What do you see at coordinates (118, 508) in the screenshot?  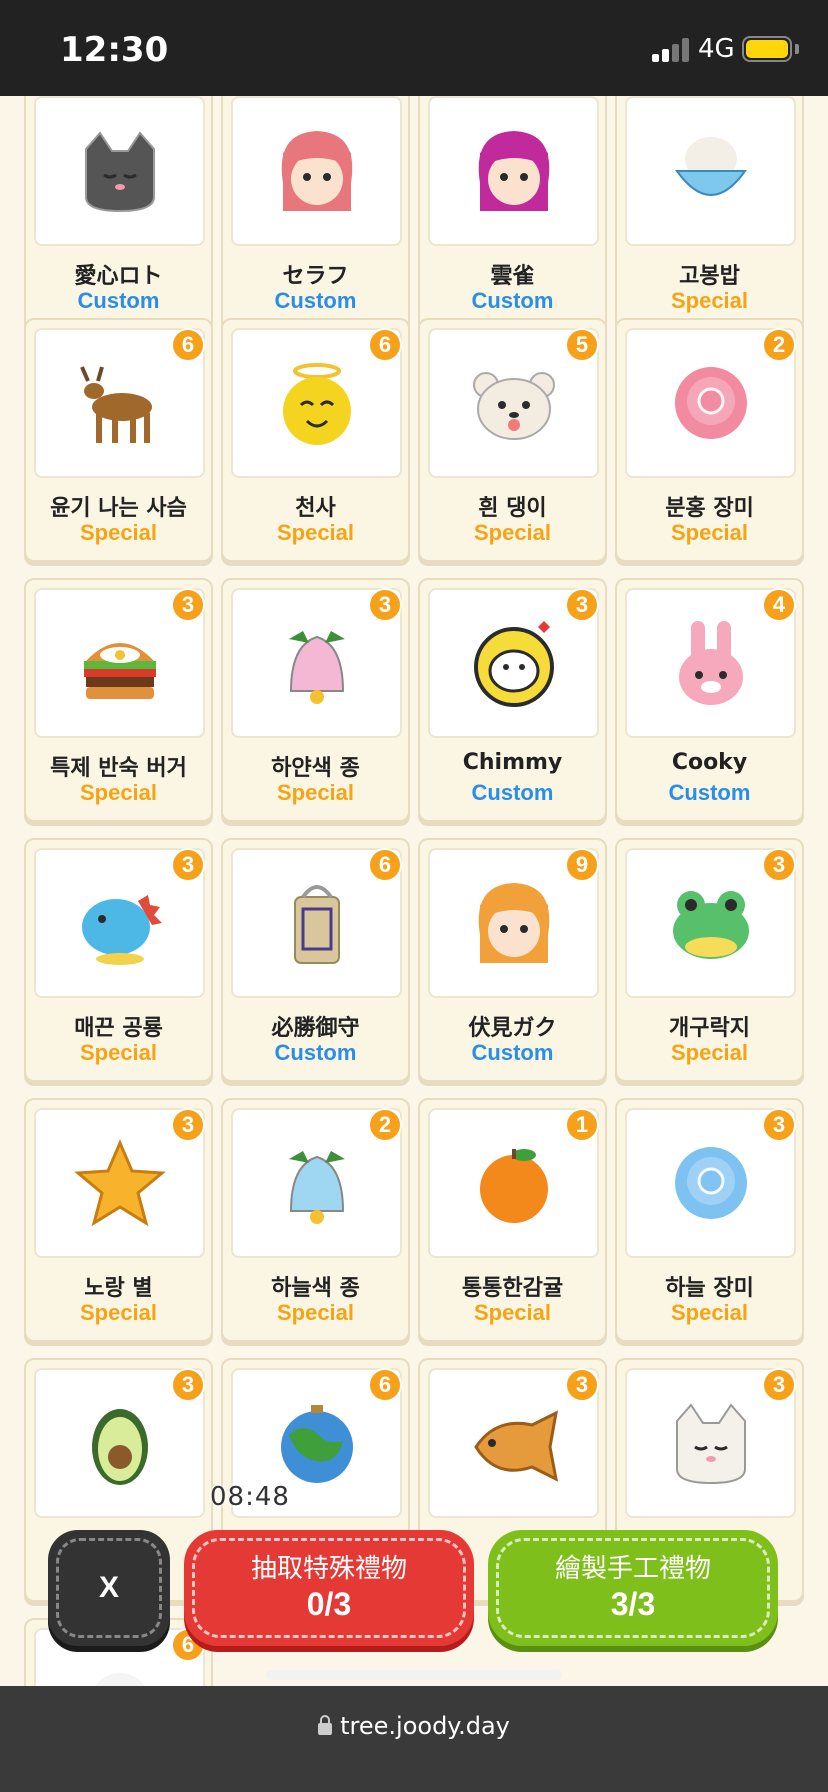 I see `gift-name: 윤기 나는 사슴` at bounding box center [118, 508].